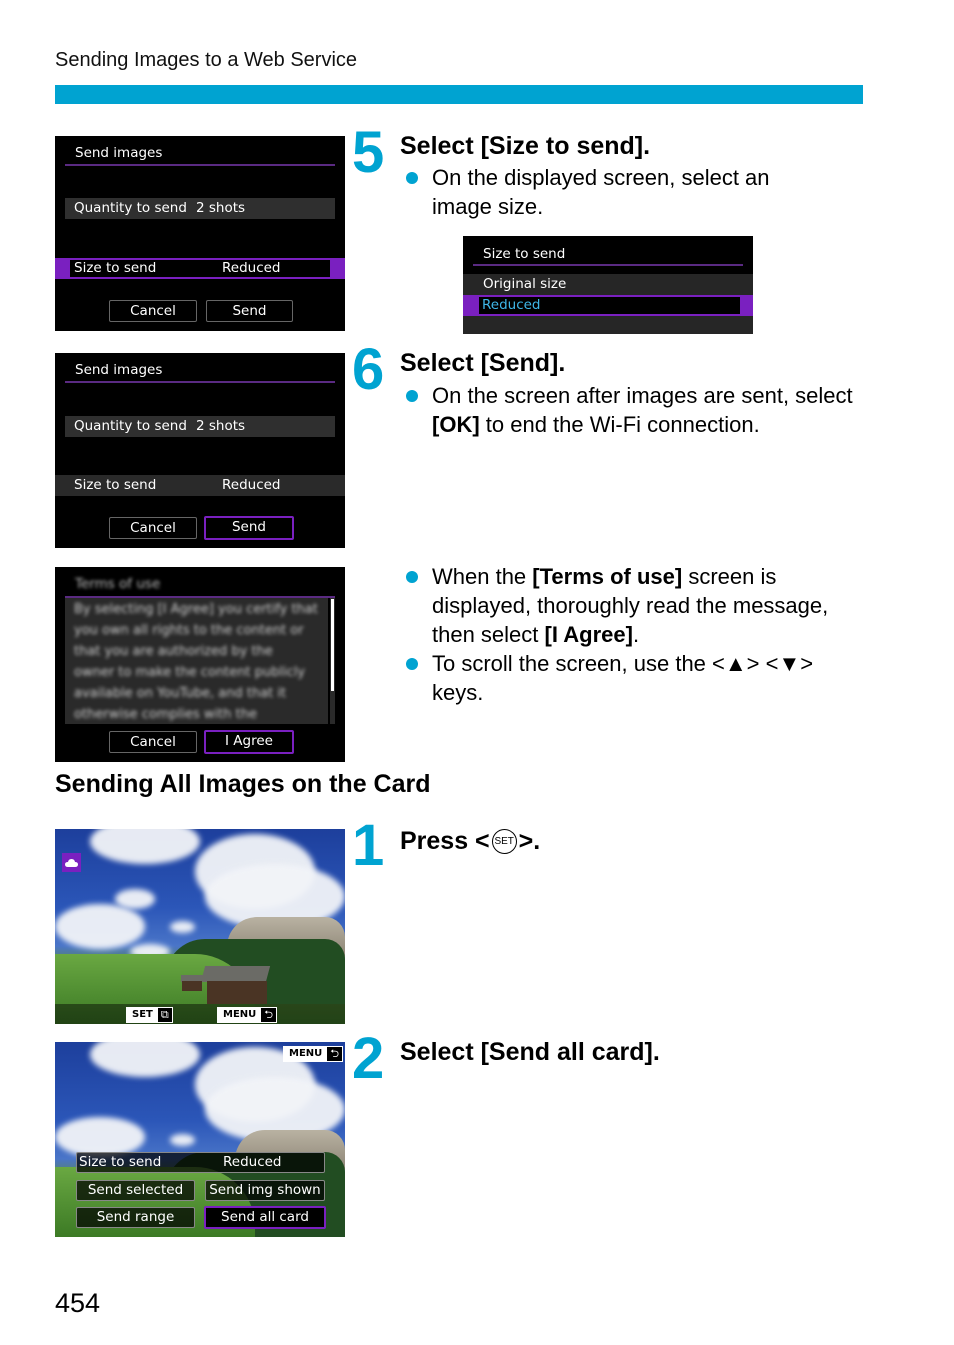 This screenshot has width=954, height=1345. Describe the element at coordinates (588, 634) in the screenshot. I see `i-agree-reference: [I Agree]` at that location.